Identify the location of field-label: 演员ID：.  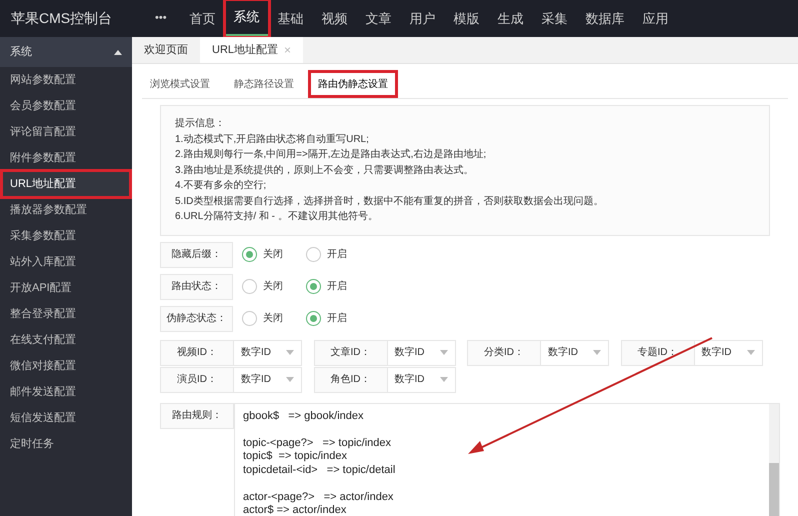
(197, 379).